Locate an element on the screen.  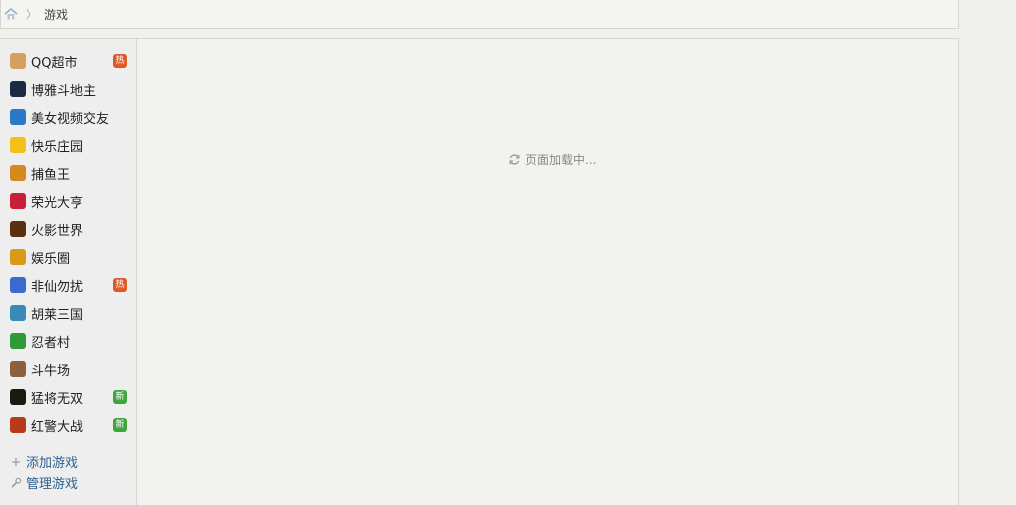
game-label: 斗牛场 is located at coordinates (51, 371).